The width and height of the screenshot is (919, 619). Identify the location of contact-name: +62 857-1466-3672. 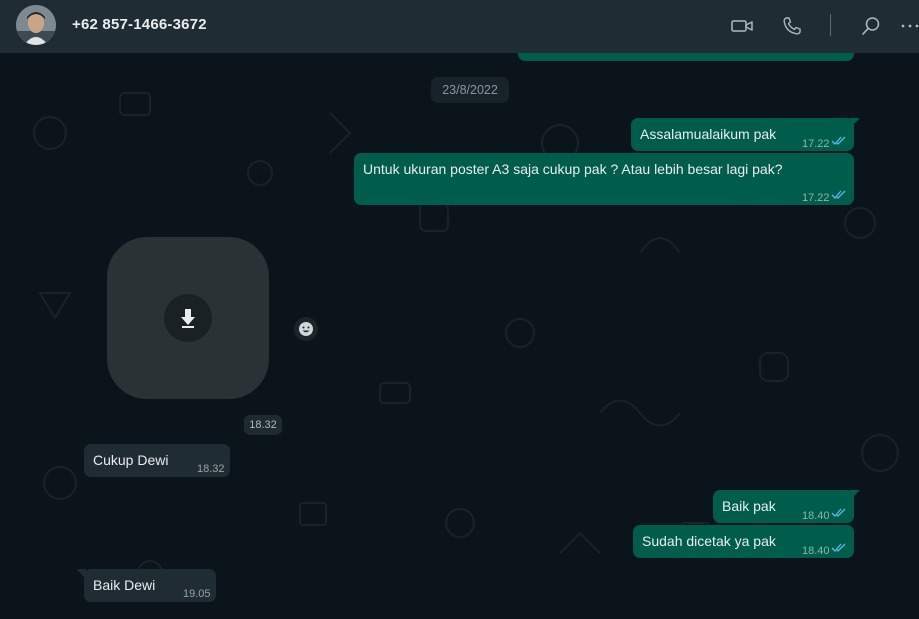
(139, 24).